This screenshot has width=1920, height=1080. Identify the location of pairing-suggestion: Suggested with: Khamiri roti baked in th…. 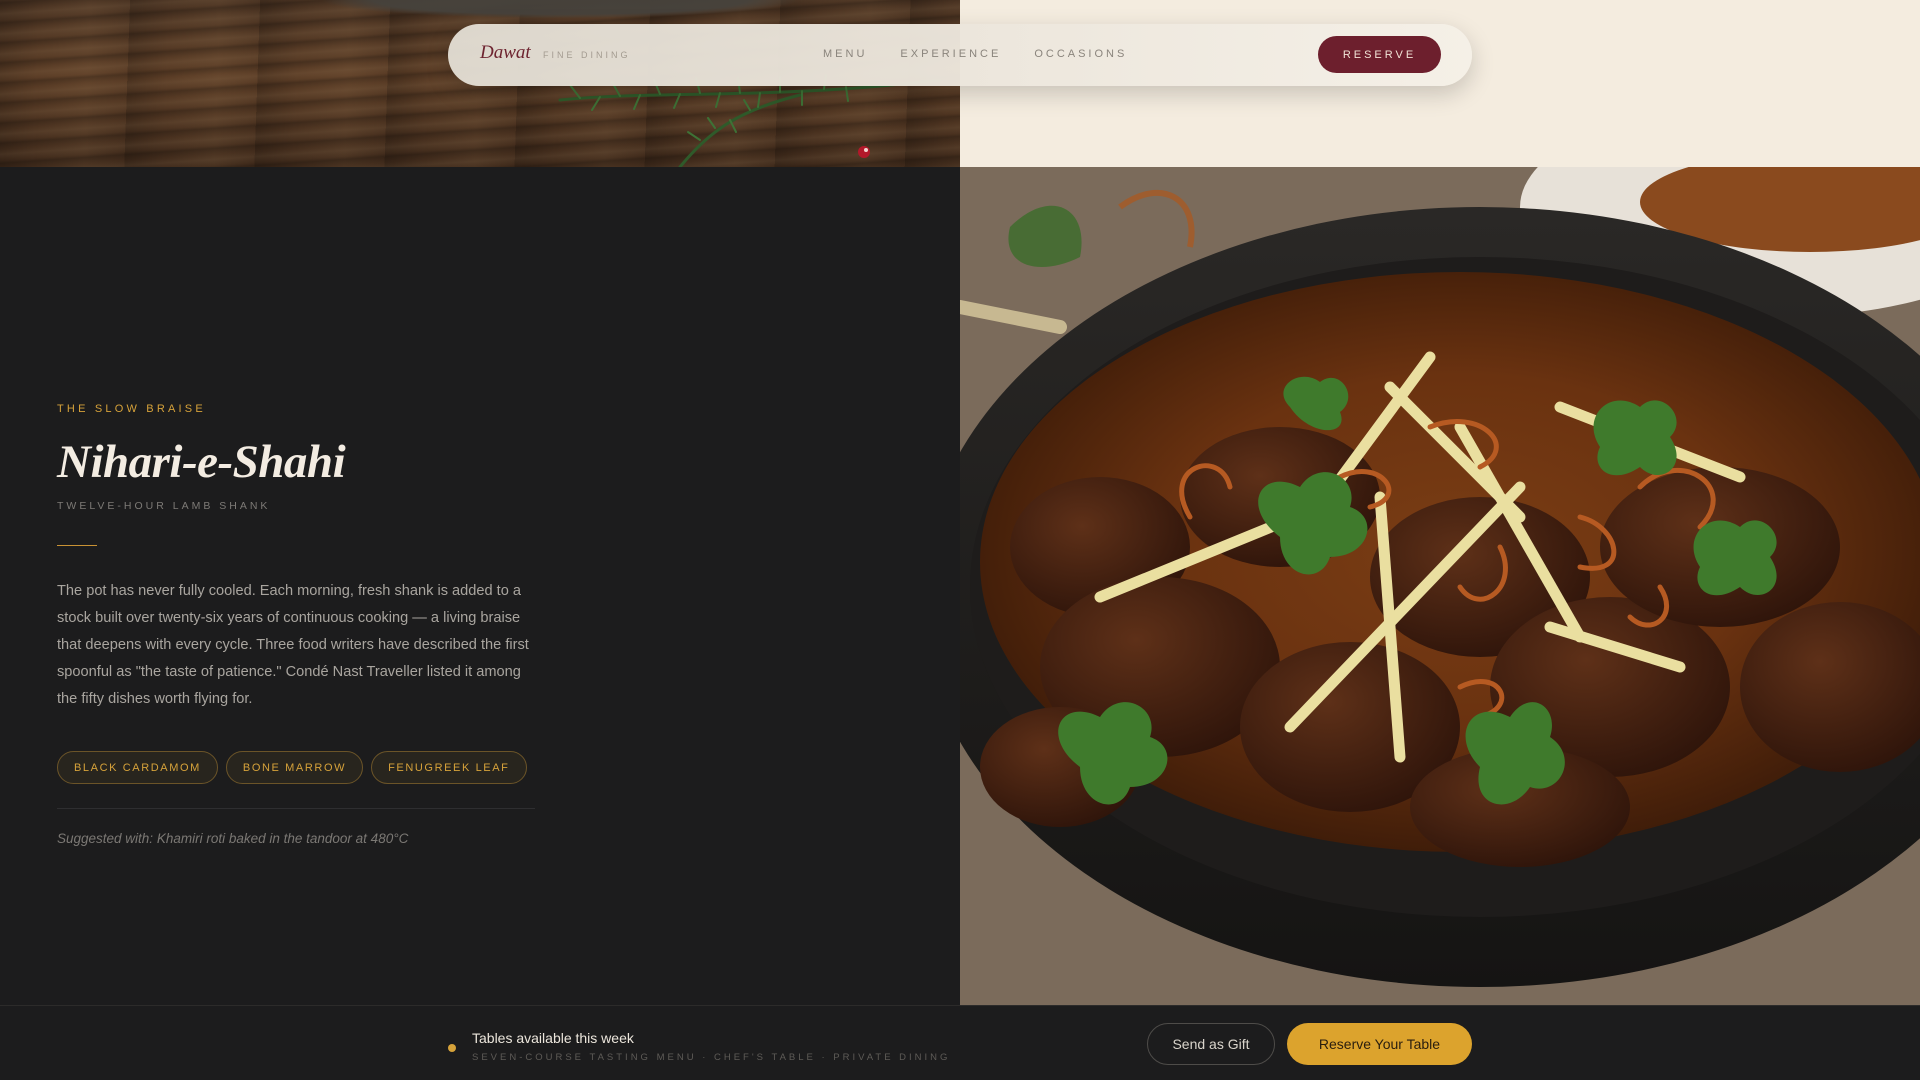
(233, 838).